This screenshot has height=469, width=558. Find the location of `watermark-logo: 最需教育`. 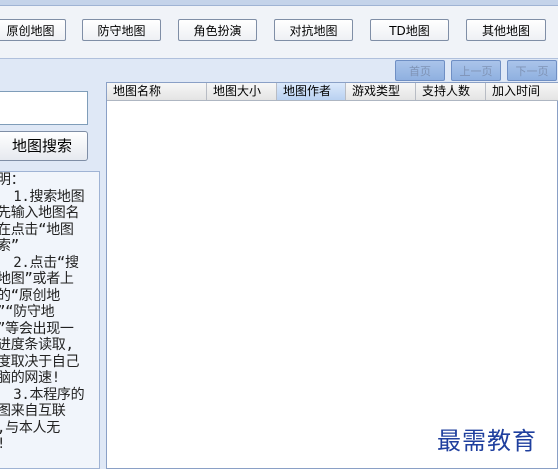

watermark-logo: 最需教育 is located at coordinates (487, 441).